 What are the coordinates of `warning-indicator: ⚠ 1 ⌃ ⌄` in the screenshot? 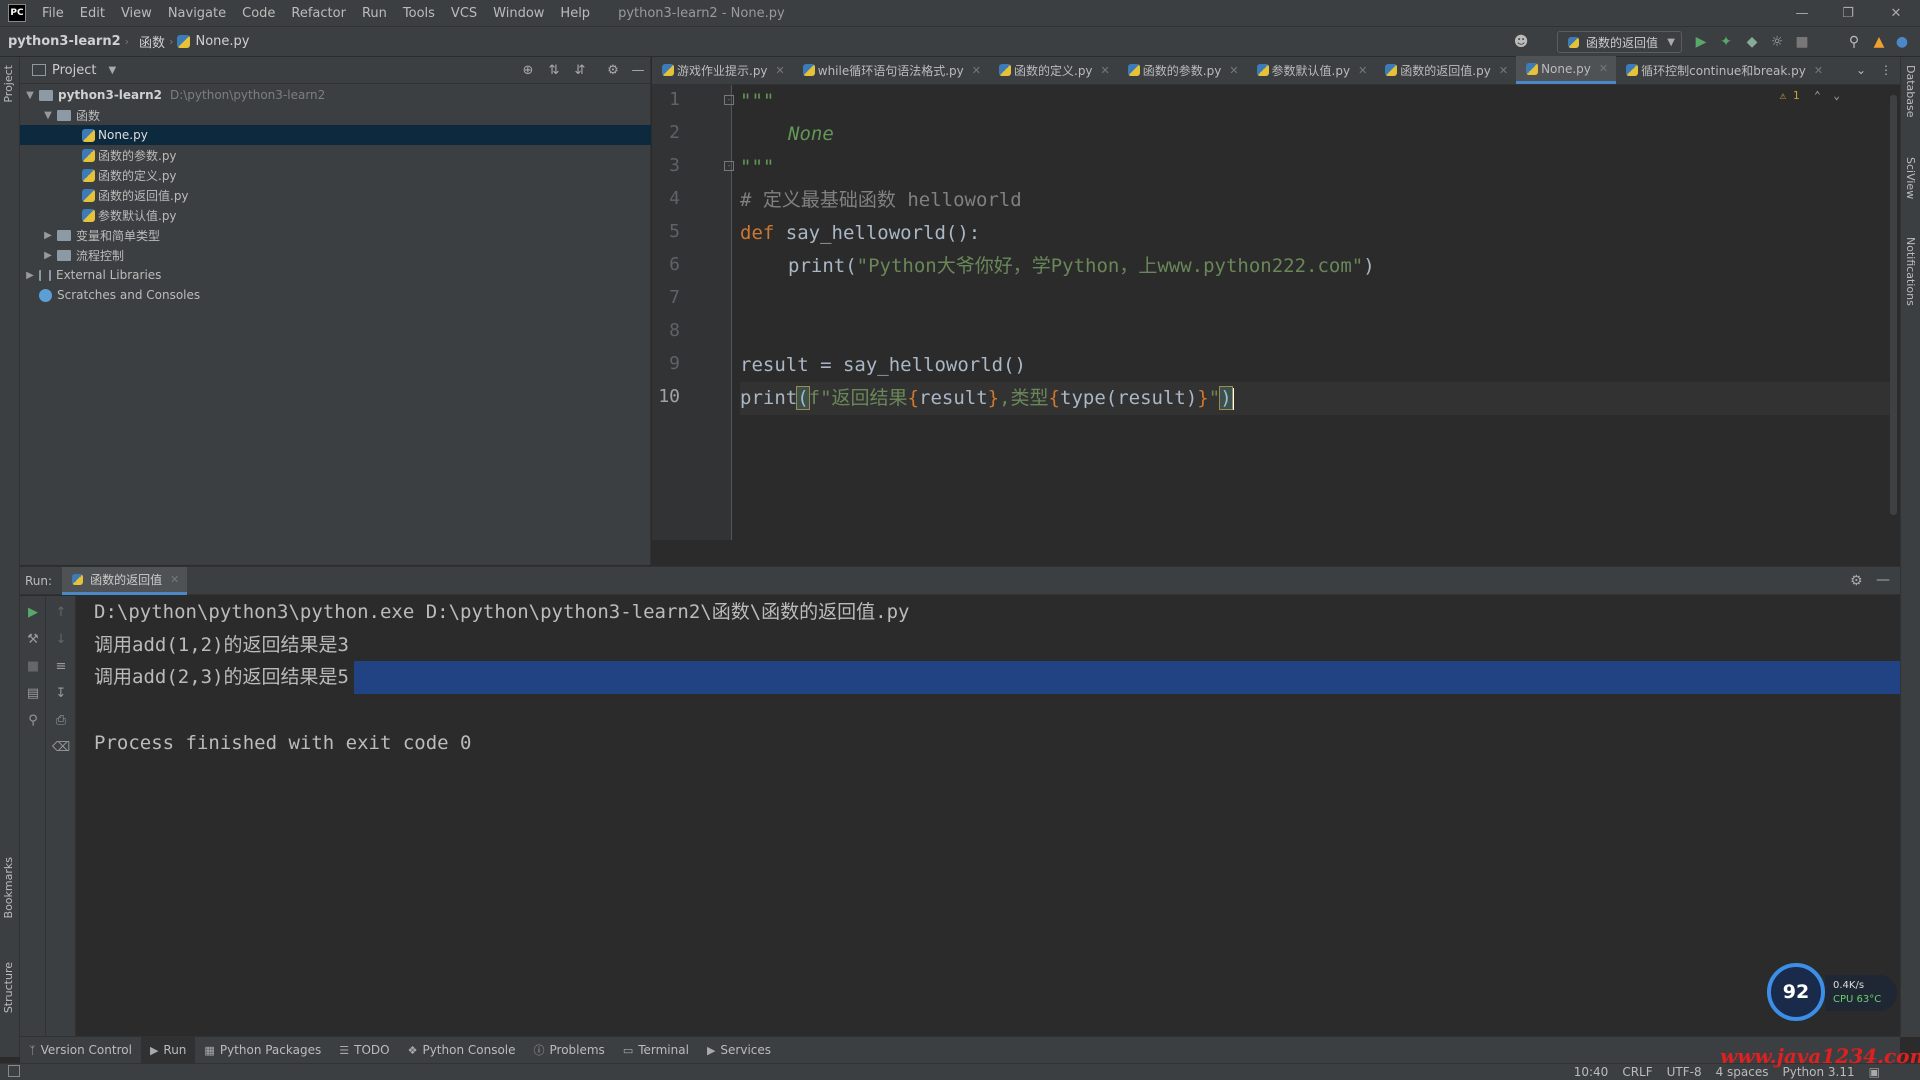 It's located at (1810, 95).